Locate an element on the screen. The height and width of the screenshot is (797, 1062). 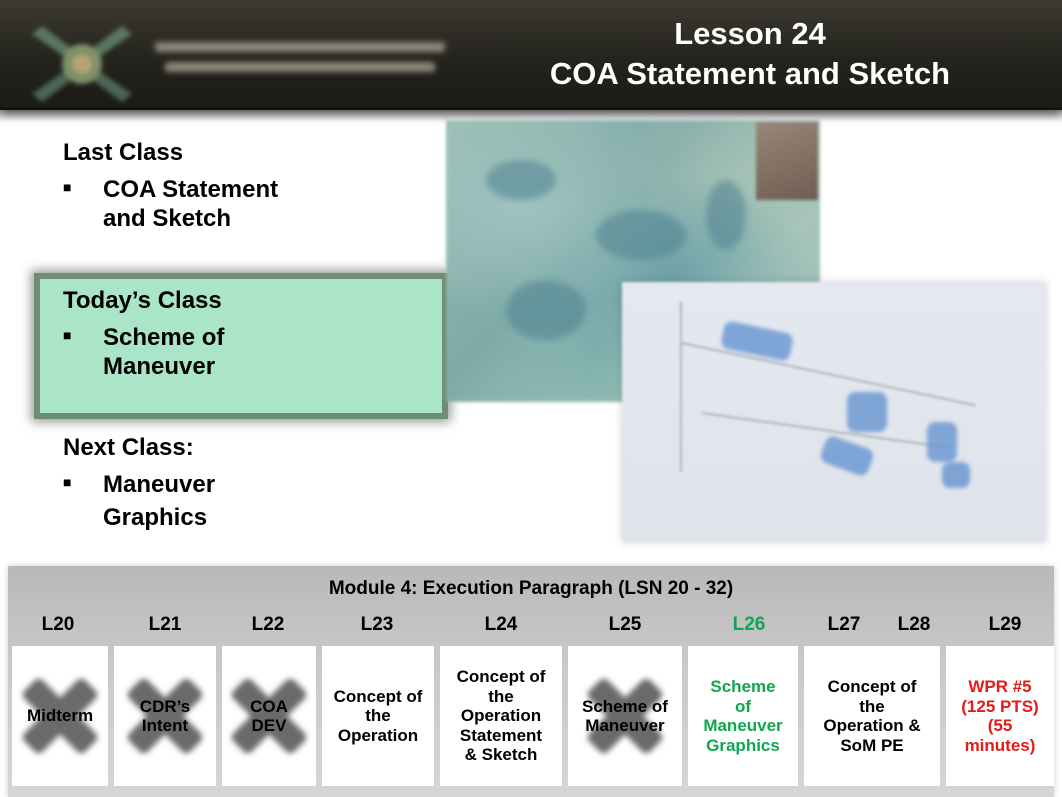
lesson-id-l27: L27 is located at coordinates (844, 624).